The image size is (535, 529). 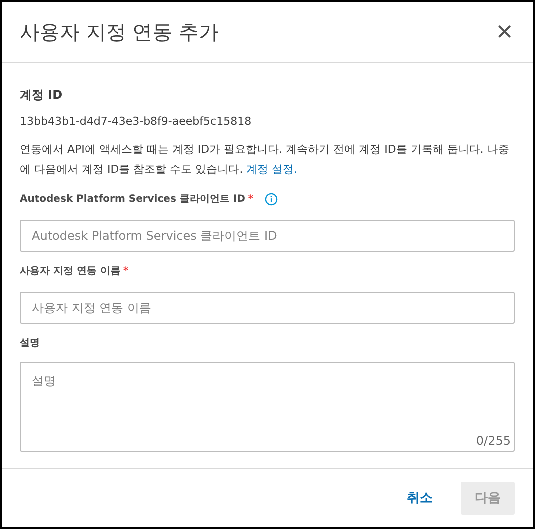 What do you see at coordinates (136, 121) in the screenshot?
I see `account-id-value: 13bb43b1-d4d7-43e3-b8f9-aeebf5c15818` at bounding box center [136, 121].